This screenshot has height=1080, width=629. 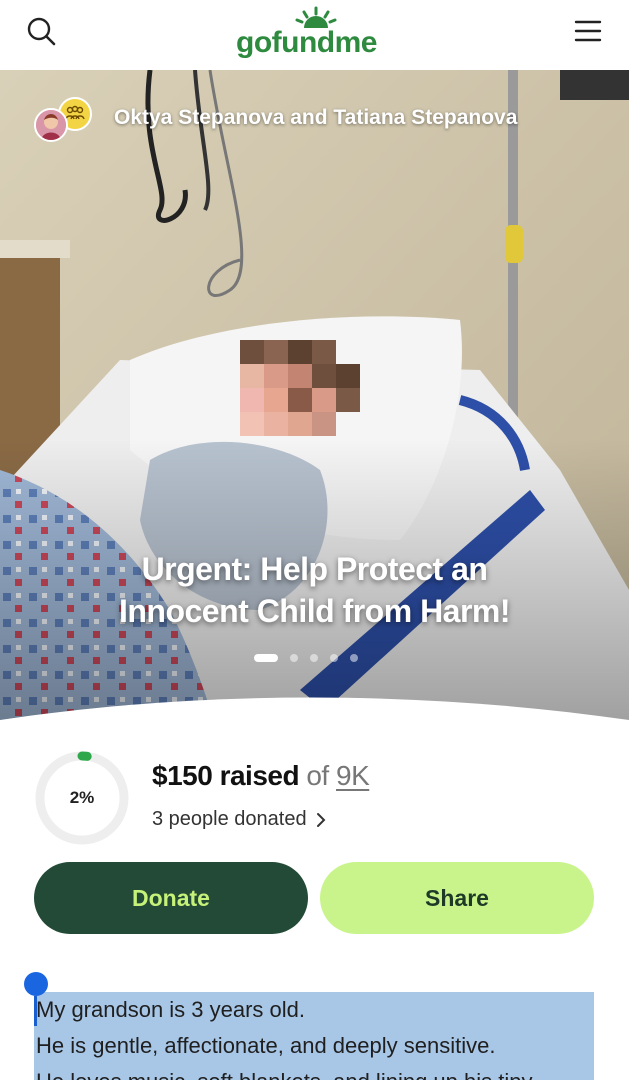 I want to click on donor-count-link: 3 people donated, so click(x=239, y=819).